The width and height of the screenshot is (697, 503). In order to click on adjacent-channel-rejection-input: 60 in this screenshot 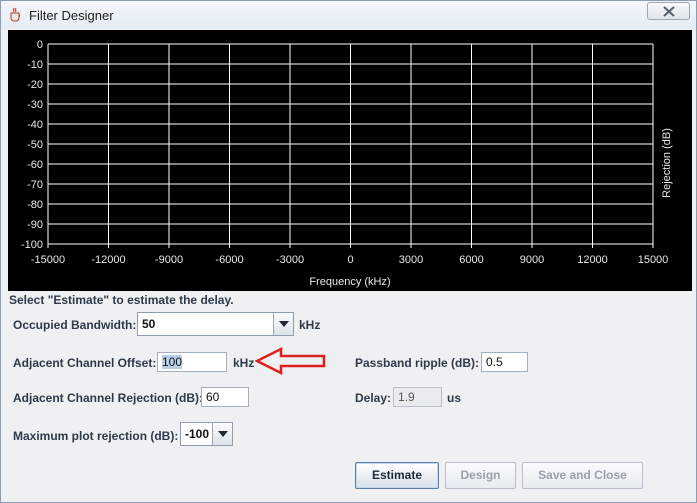, I will do `click(225, 397)`.